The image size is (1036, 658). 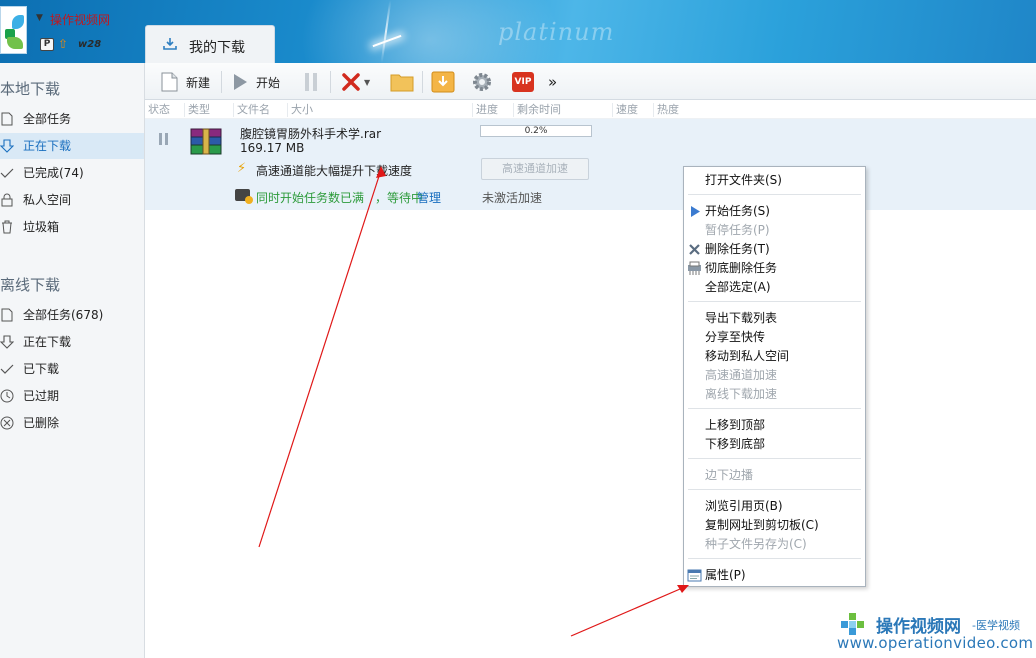 What do you see at coordinates (429, 197) in the screenshot?
I see `manage-link: 管理` at bounding box center [429, 197].